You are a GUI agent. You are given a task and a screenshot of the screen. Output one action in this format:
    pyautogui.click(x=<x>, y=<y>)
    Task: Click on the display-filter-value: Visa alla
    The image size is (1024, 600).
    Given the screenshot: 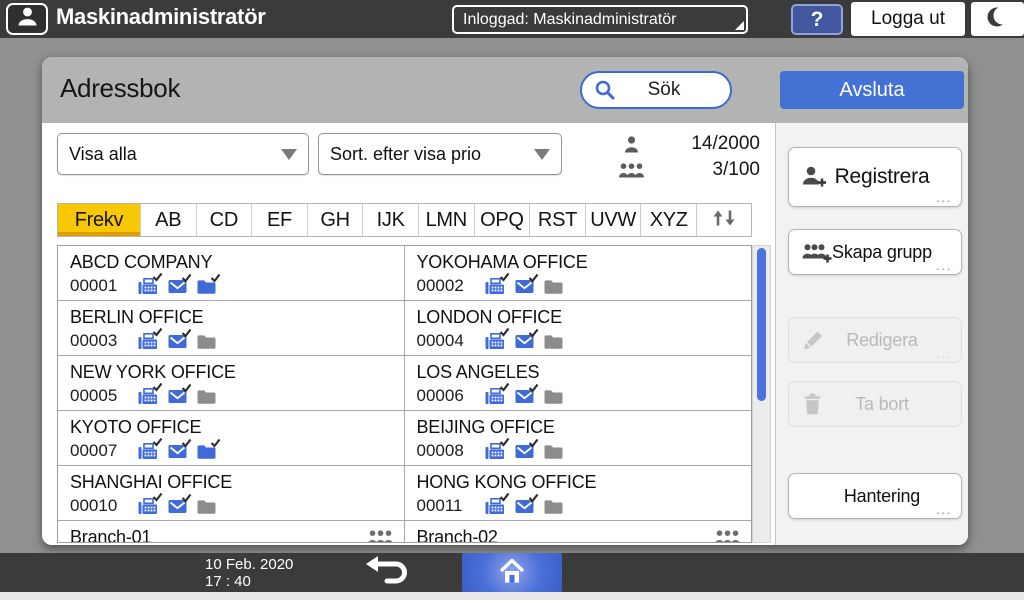 What is the action you would take?
    pyautogui.click(x=103, y=153)
    